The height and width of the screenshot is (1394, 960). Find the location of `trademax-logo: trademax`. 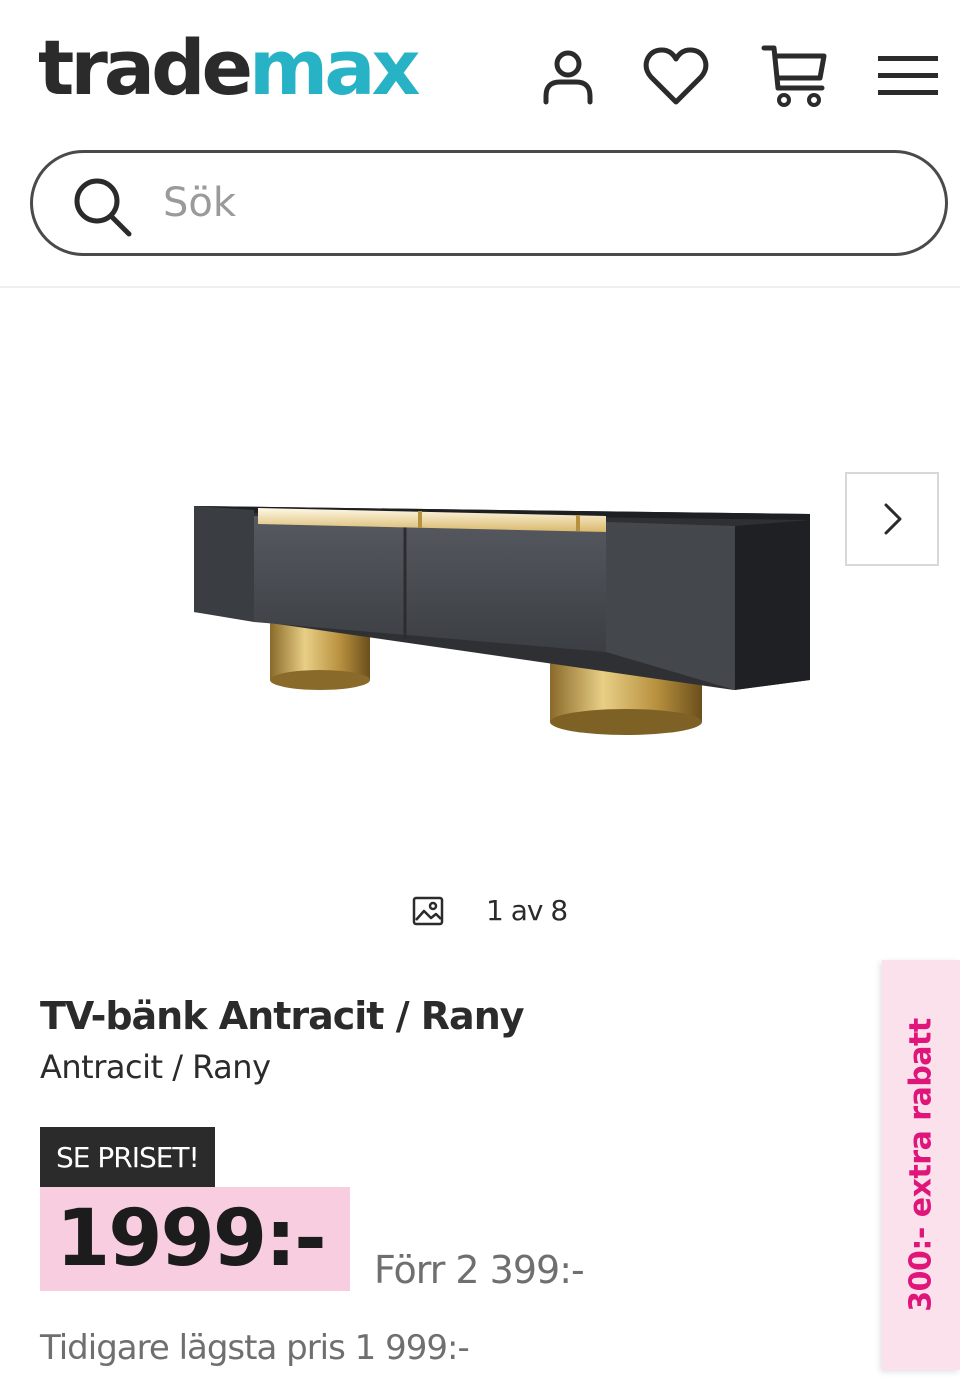

trademax-logo: trademax is located at coordinates (229, 68).